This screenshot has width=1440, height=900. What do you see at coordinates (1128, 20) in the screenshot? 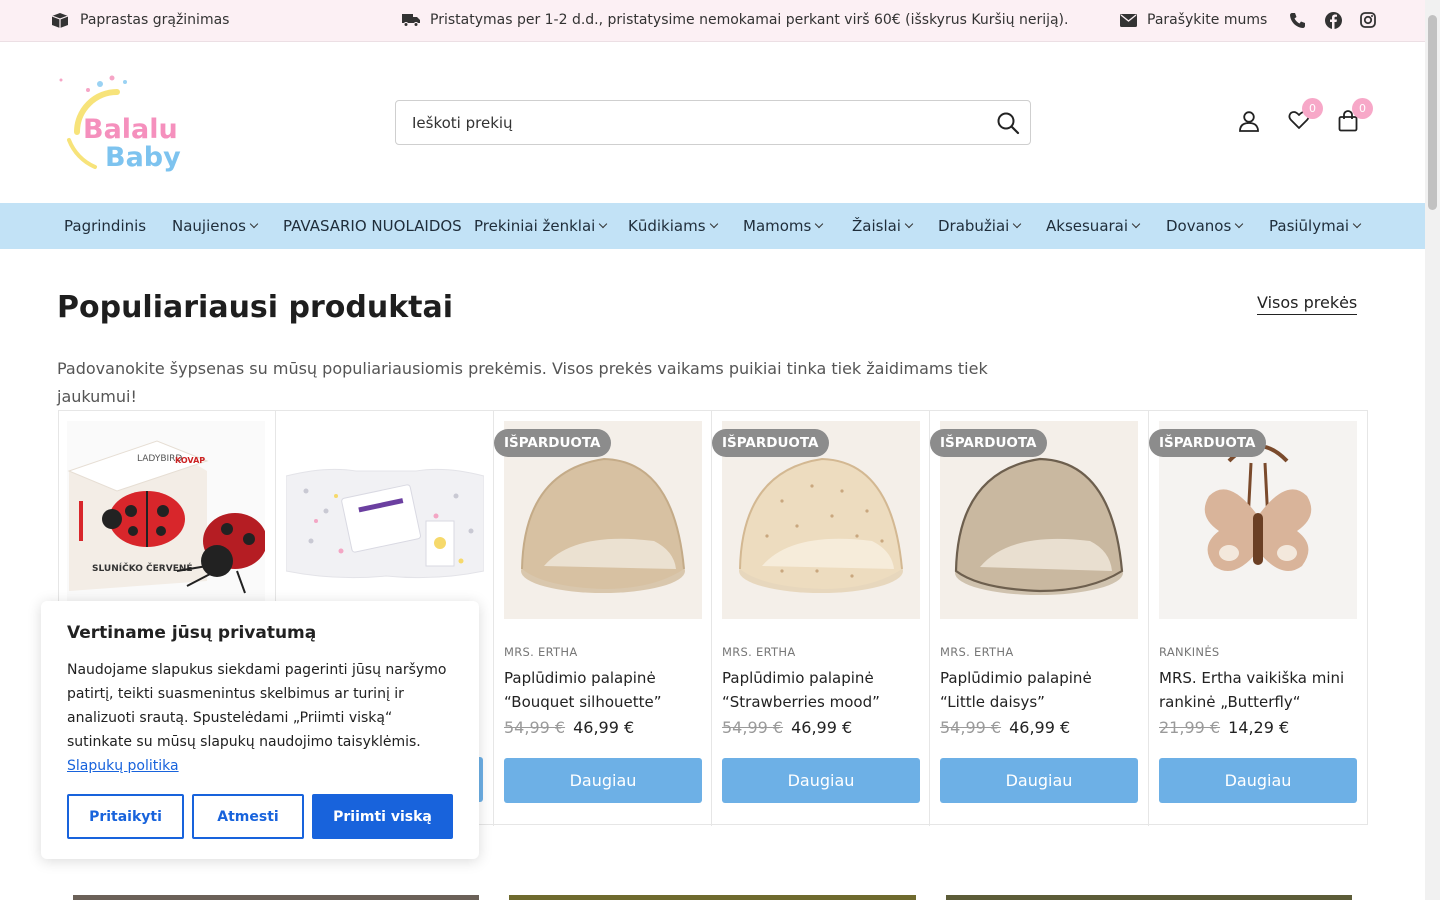
I see `envelope-icon` at bounding box center [1128, 20].